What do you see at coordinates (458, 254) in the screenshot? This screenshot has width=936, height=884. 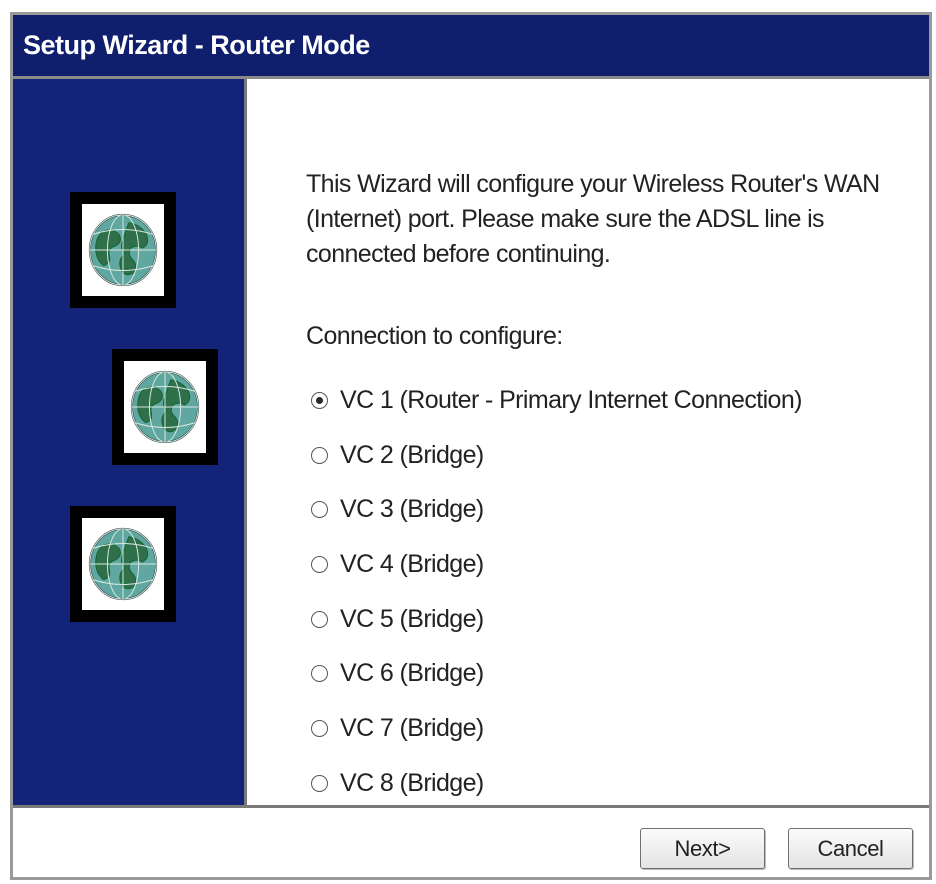 I see `intro-line: connected before continuing.` at bounding box center [458, 254].